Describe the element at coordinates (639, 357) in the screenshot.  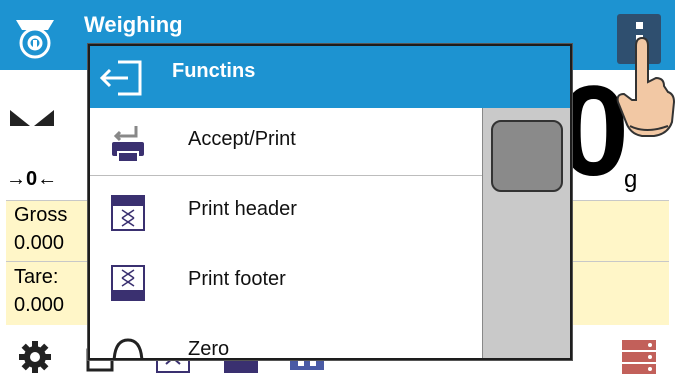
I see `database-icon` at that location.